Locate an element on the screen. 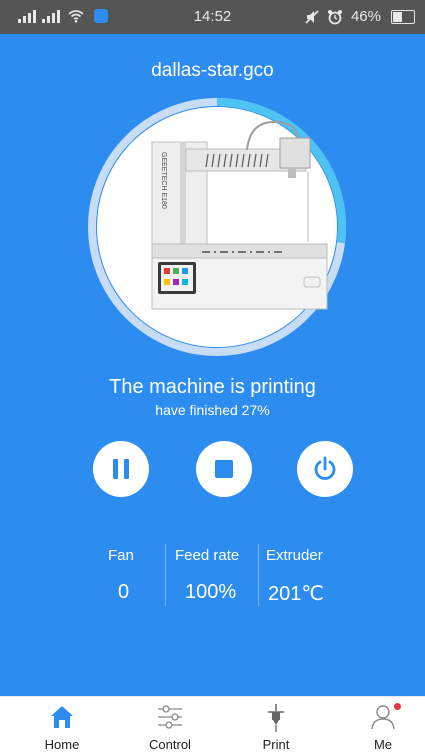 The width and height of the screenshot is (425, 753). fan-label: Fan is located at coordinates (121, 555).